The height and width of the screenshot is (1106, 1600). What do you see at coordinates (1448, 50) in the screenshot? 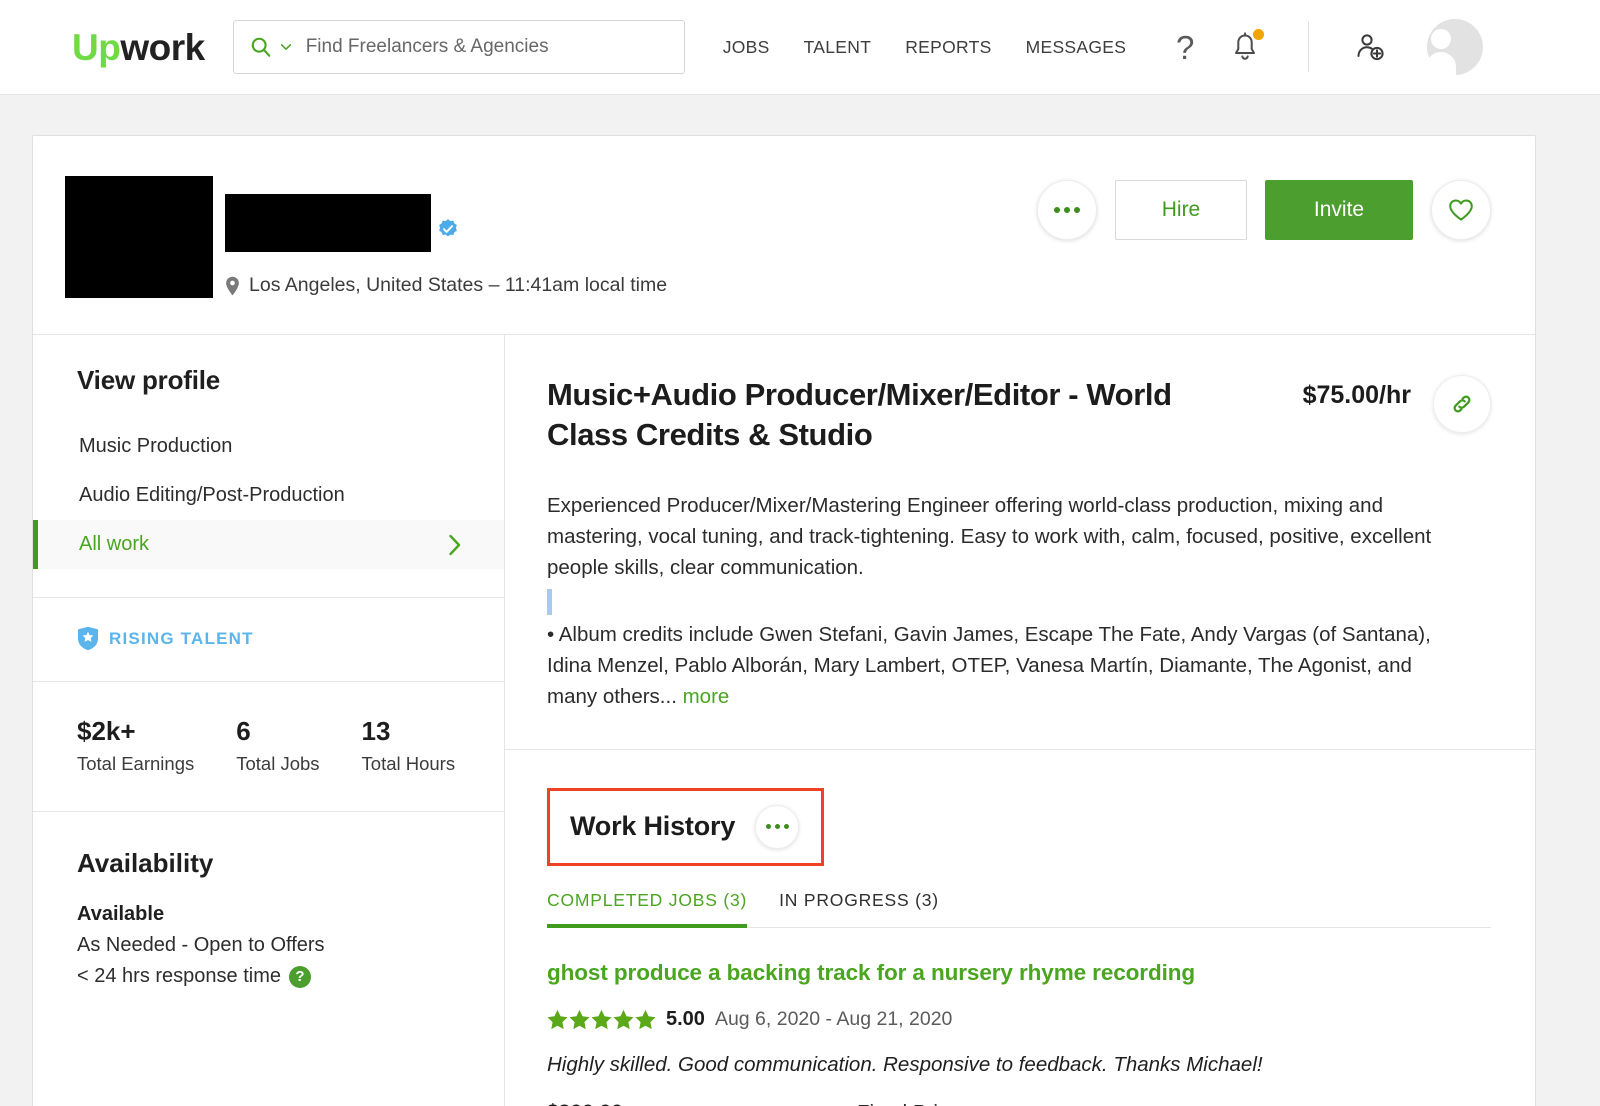
I see `account-avatar` at bounding box center [1448, 50].